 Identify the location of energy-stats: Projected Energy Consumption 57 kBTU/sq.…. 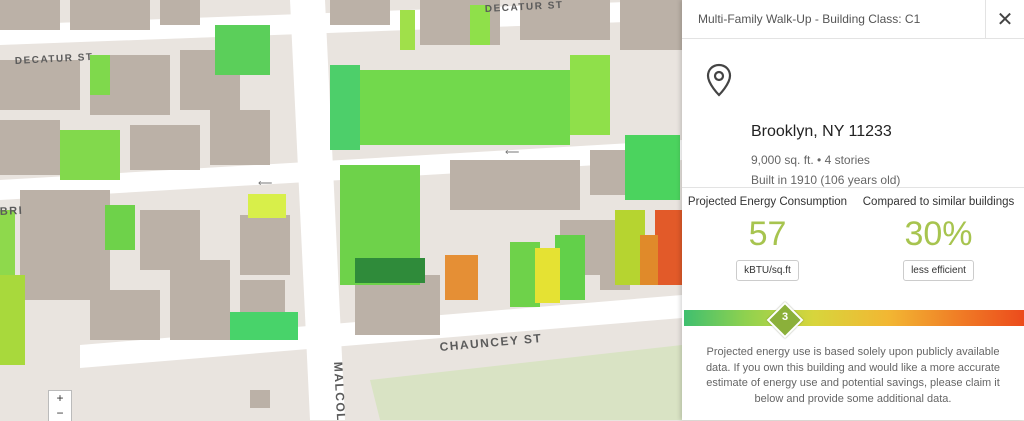
(853, 248).